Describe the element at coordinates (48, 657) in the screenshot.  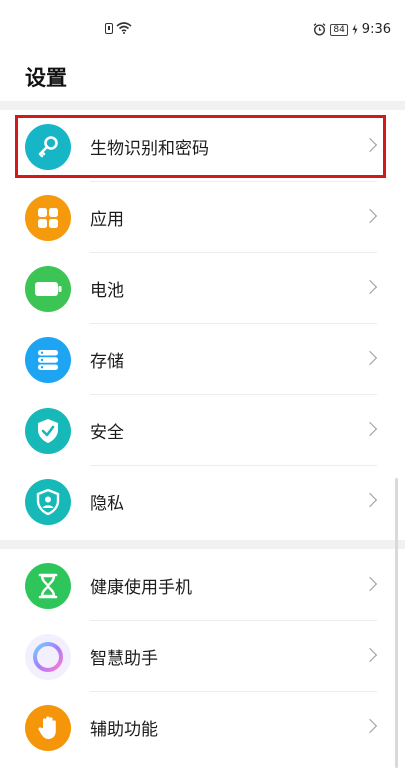
I see `assistant-ring-icon` at that location.